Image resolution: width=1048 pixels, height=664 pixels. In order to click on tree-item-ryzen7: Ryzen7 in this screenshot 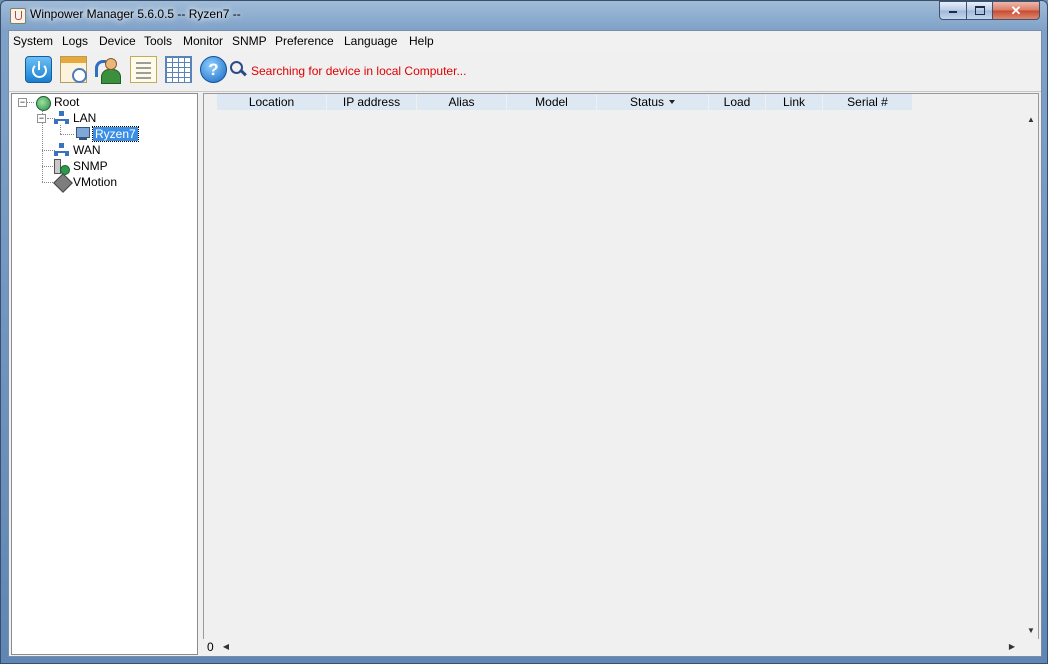, I will do `click(115, 134)`.